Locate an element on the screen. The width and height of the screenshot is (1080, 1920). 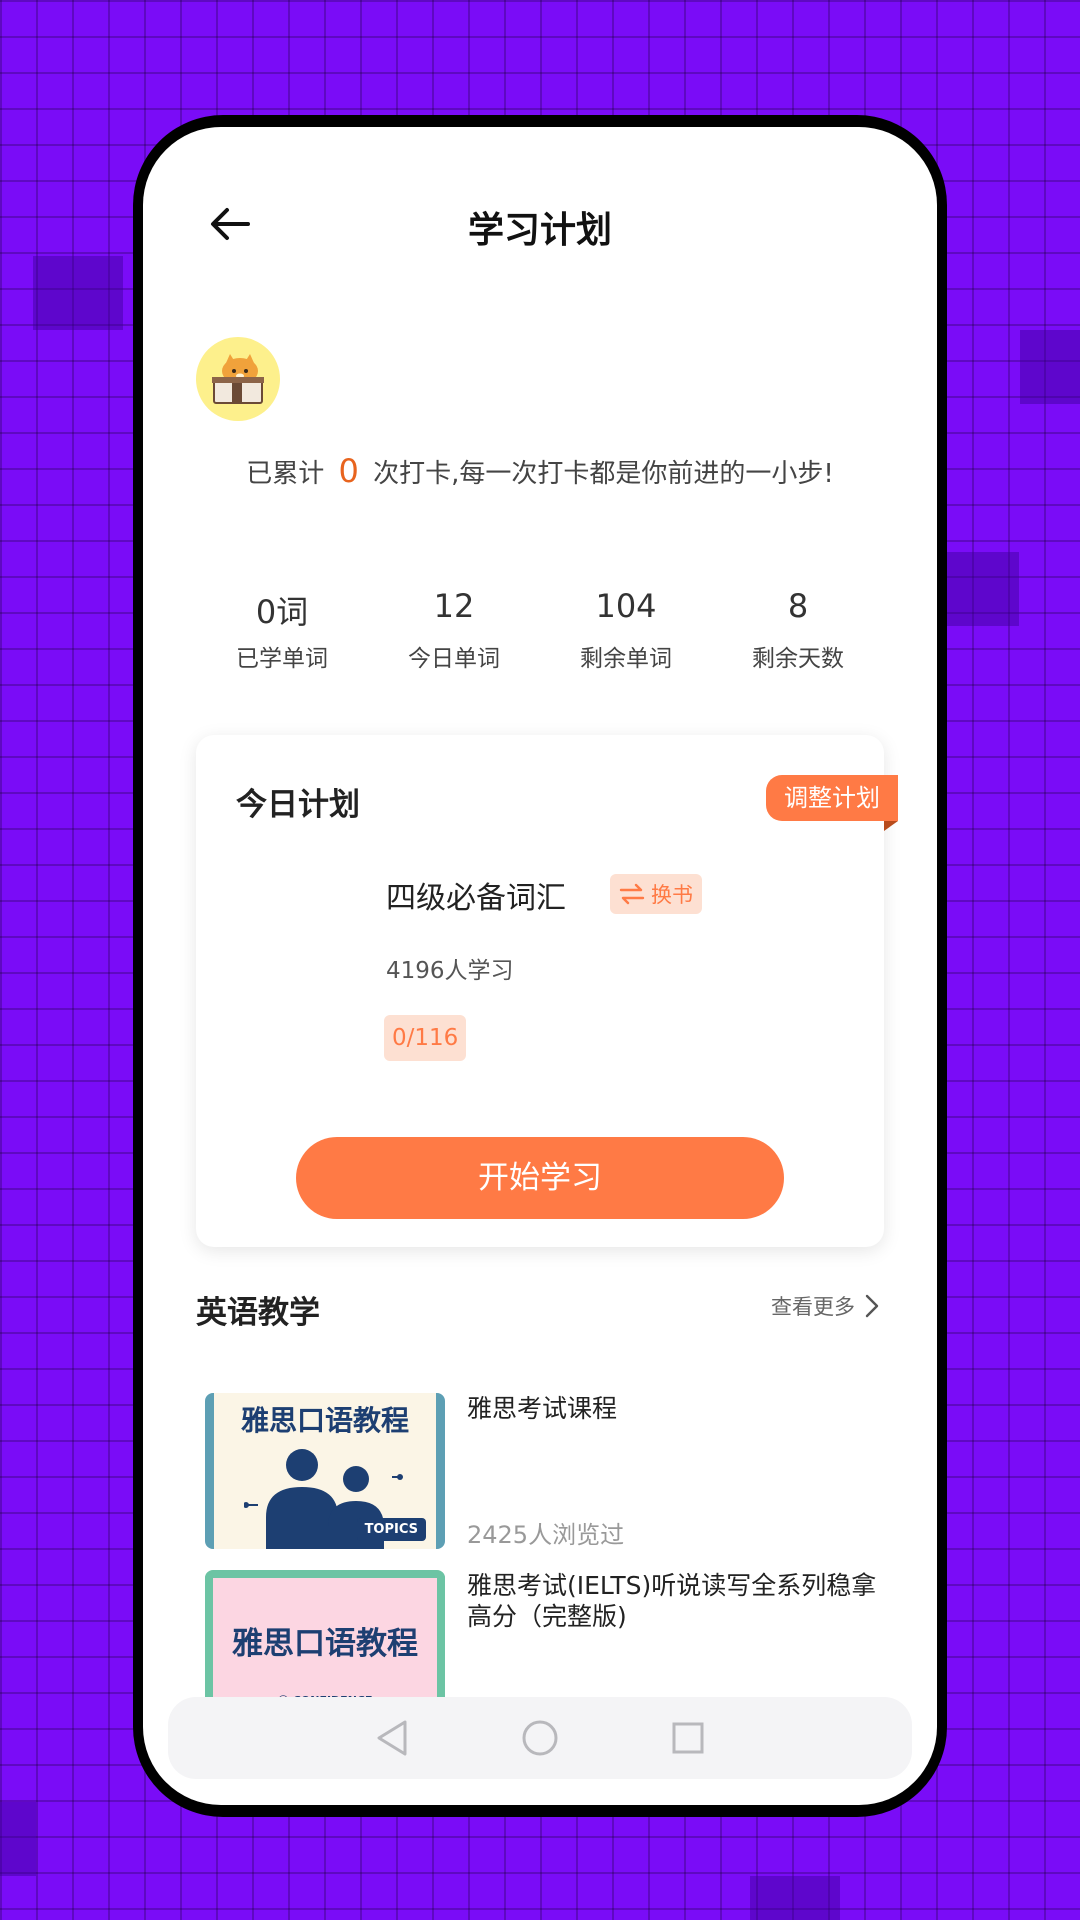
stat-remaining-days: 8 剩余天数 is located at coordinates (798, 630).